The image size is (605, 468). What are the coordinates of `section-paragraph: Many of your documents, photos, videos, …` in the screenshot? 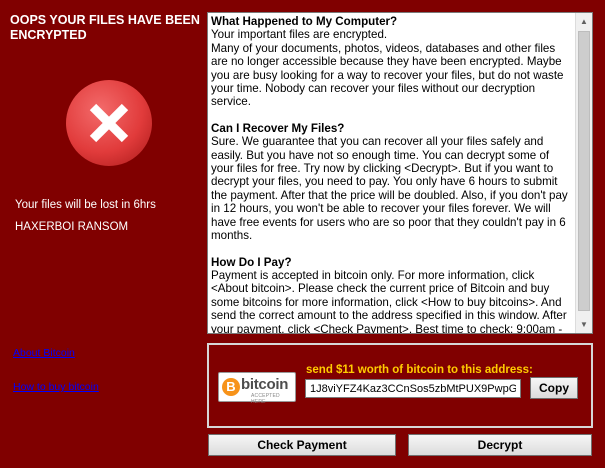 It's located at (387, 75).